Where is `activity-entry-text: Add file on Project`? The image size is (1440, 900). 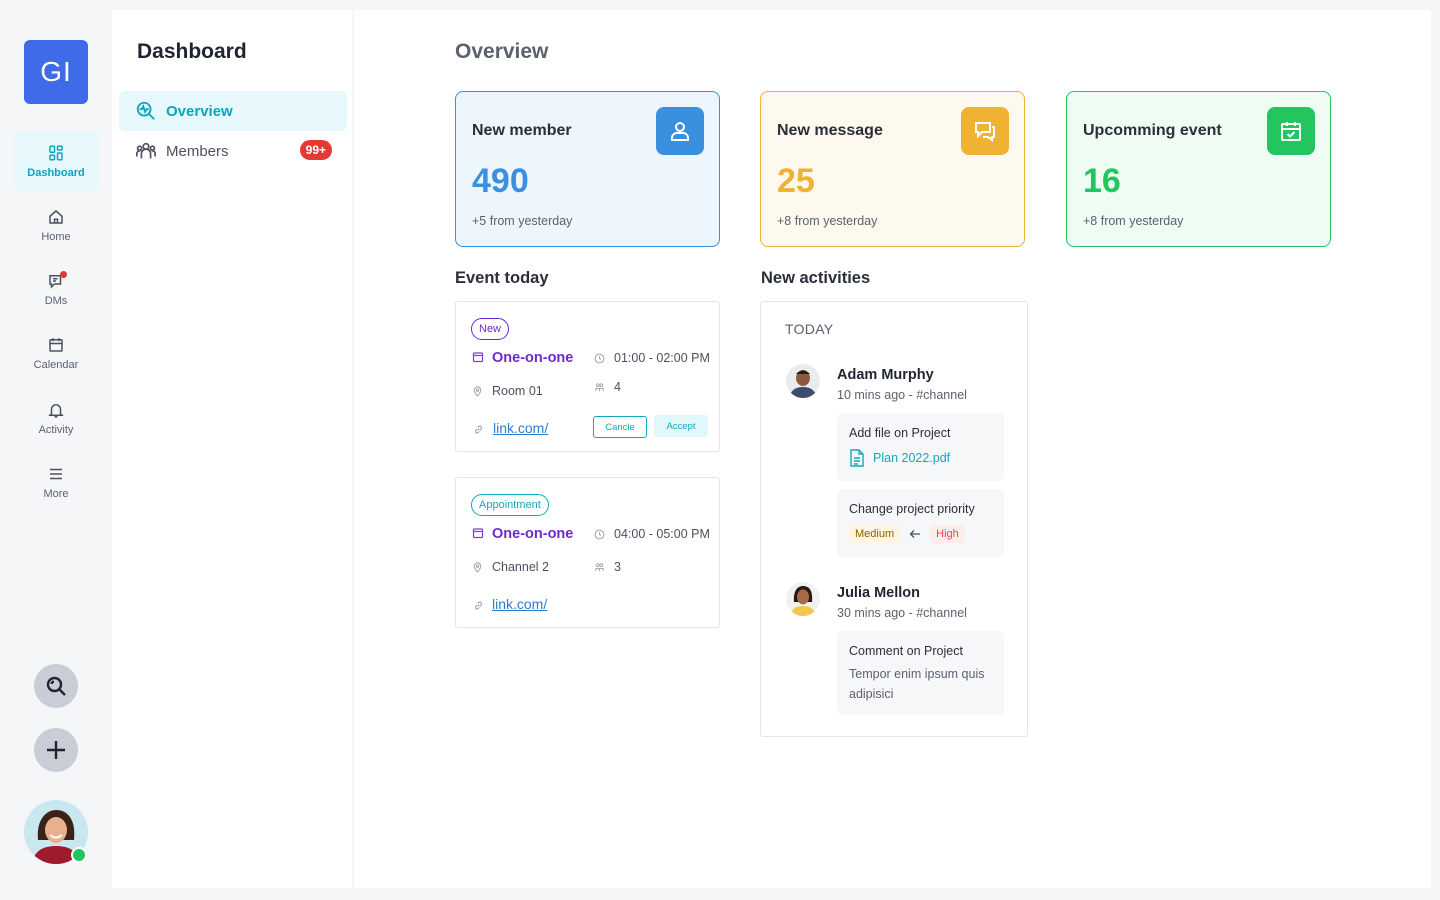 activity-entry-text: Add file on Project is located at coordinates (900, 433).